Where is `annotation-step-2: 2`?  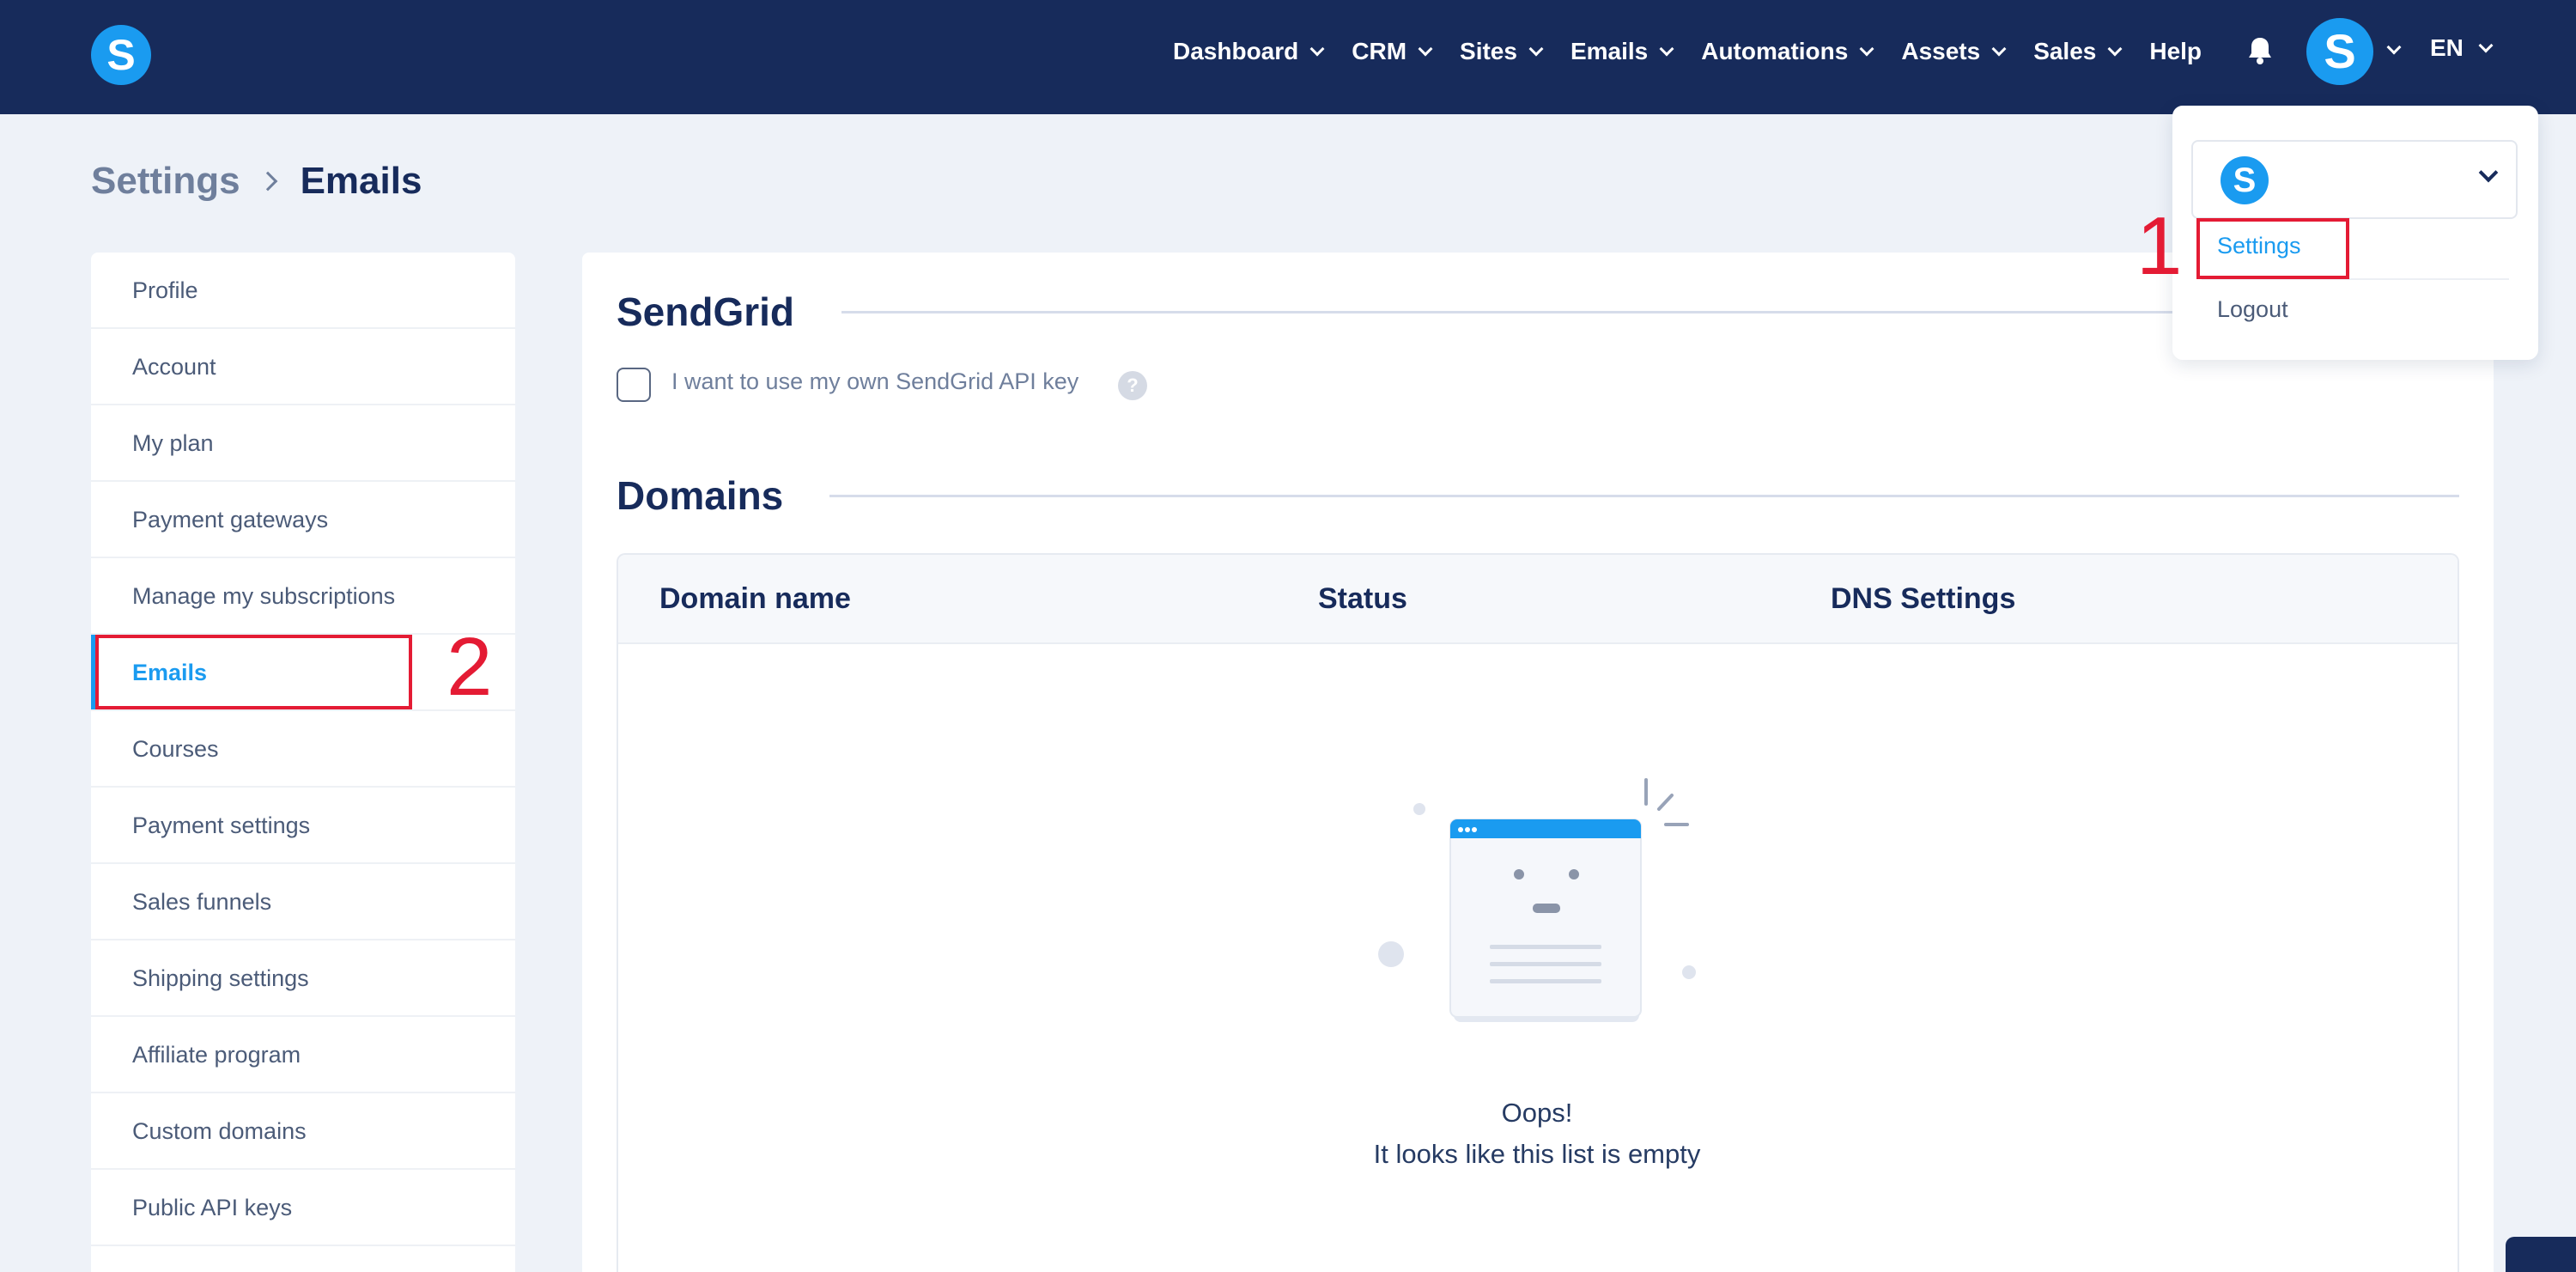 annotation-step-2: 2 is located at coordinates (470, 667).